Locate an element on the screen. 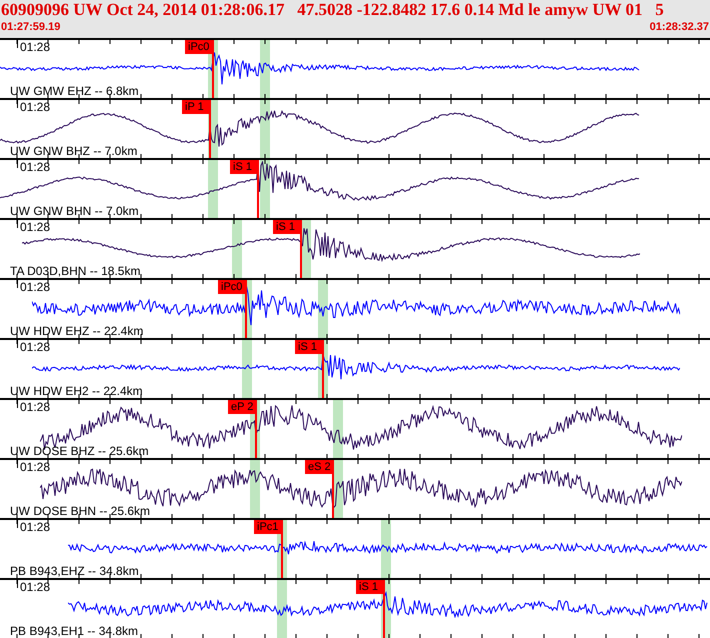 The image size is (710, 638). start-time: 01:27:59.19 is located at coordinates (30, 27).